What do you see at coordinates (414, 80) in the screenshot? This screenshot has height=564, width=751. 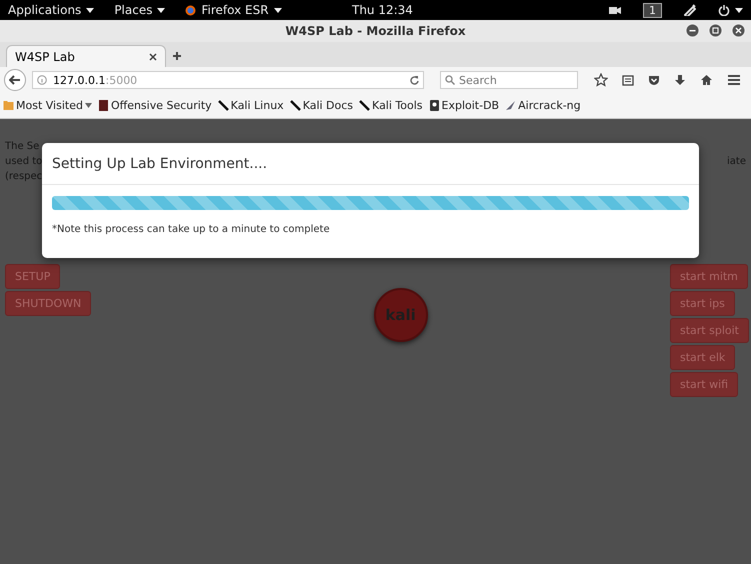 I see `reload-icon` at bounding box center [414, 80].